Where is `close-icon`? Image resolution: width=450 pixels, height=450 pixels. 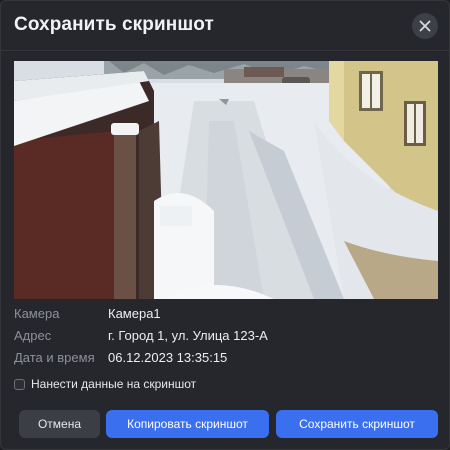 close-icon is located at coordinates (425, 26).